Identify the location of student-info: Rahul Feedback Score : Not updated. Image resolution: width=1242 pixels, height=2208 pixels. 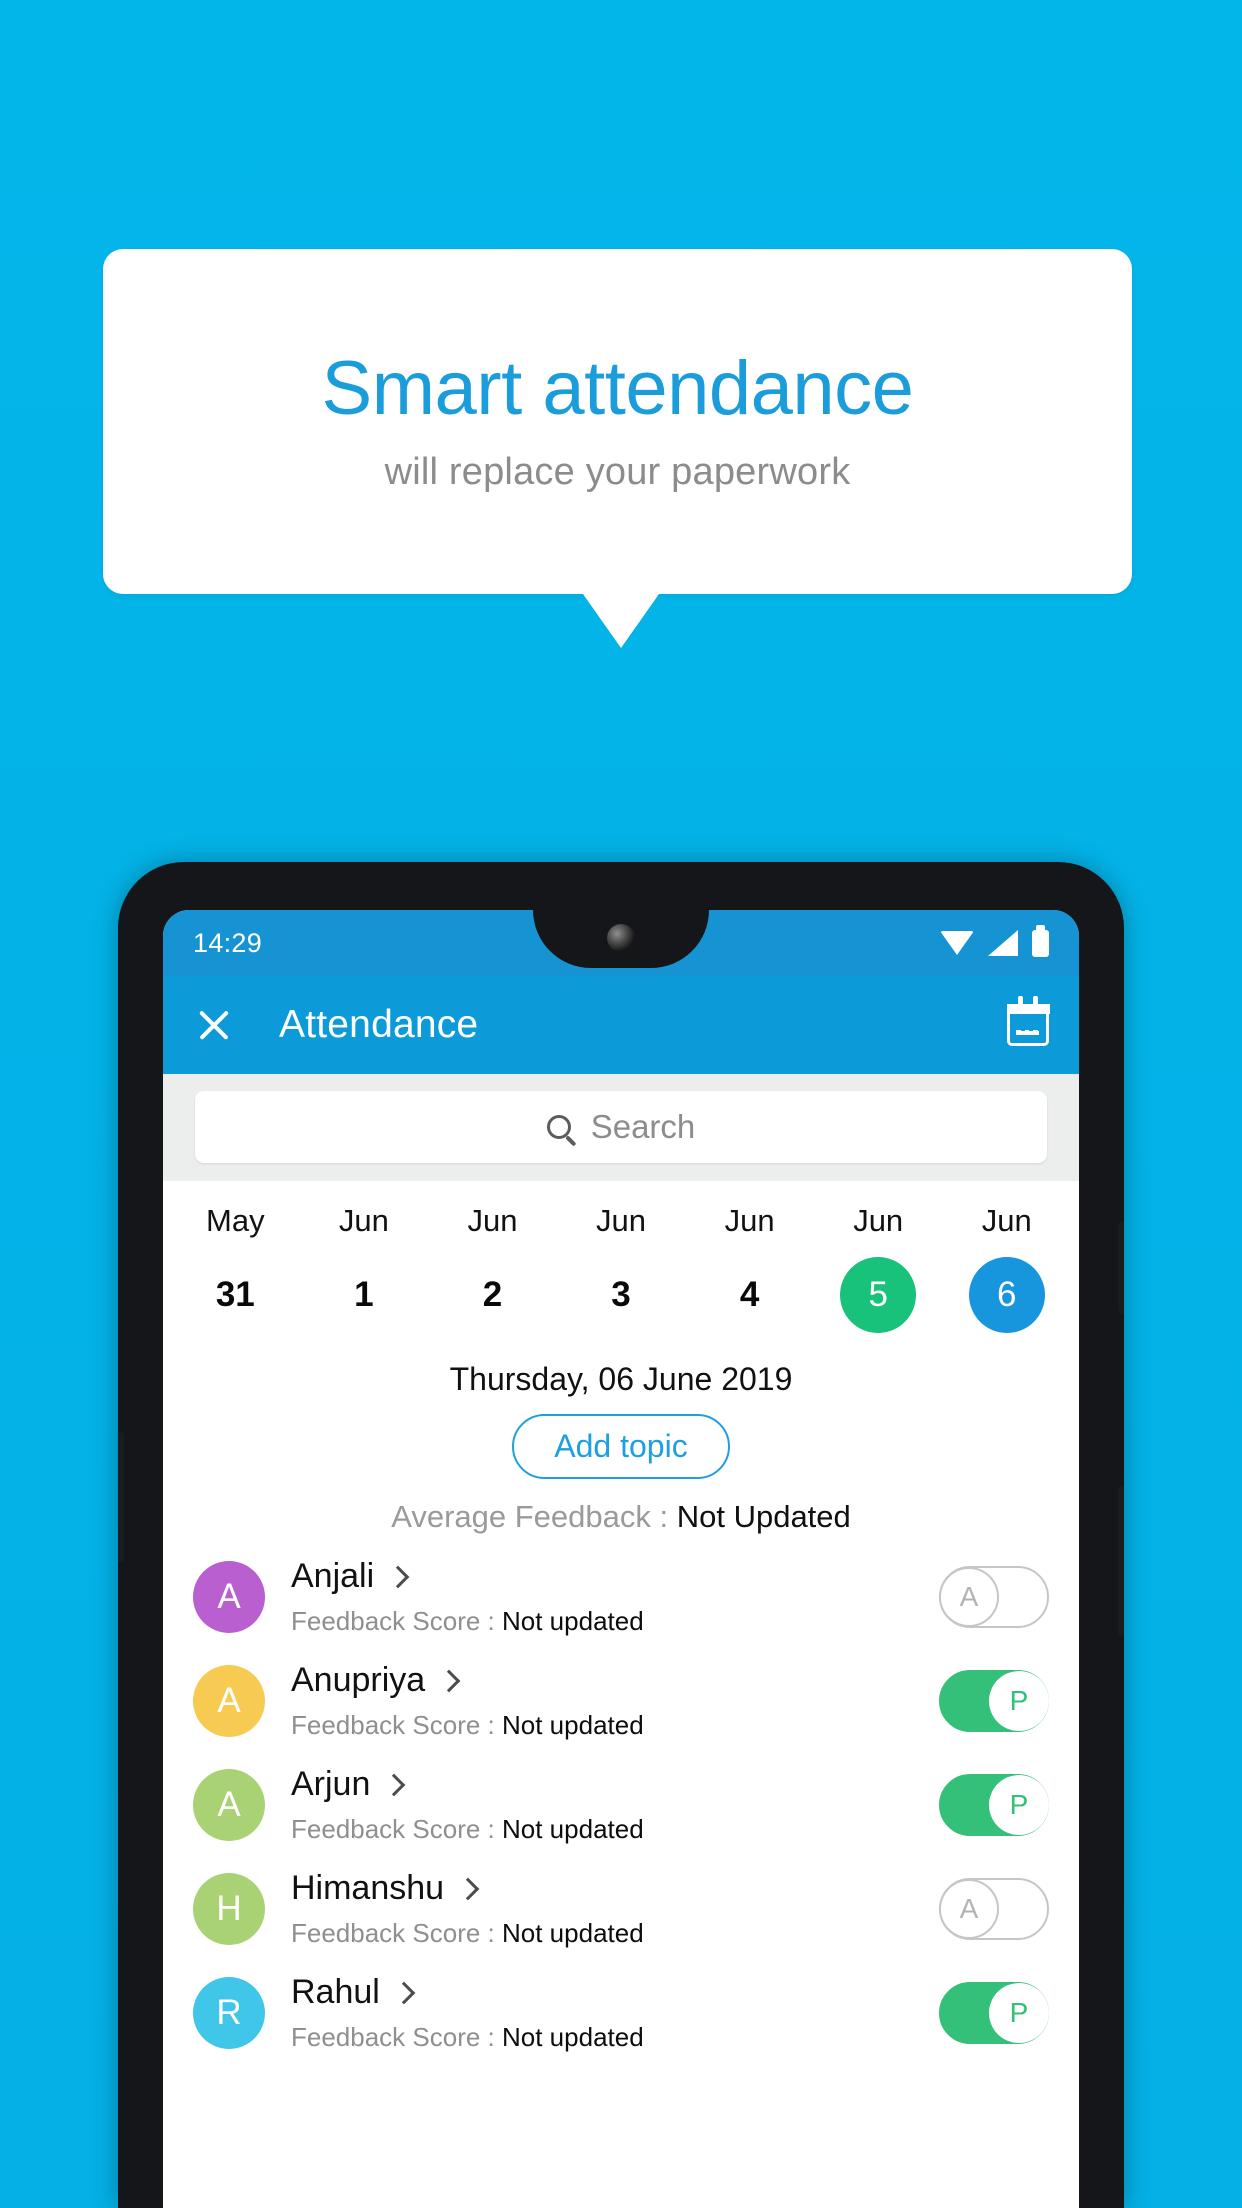
(615, 2013).